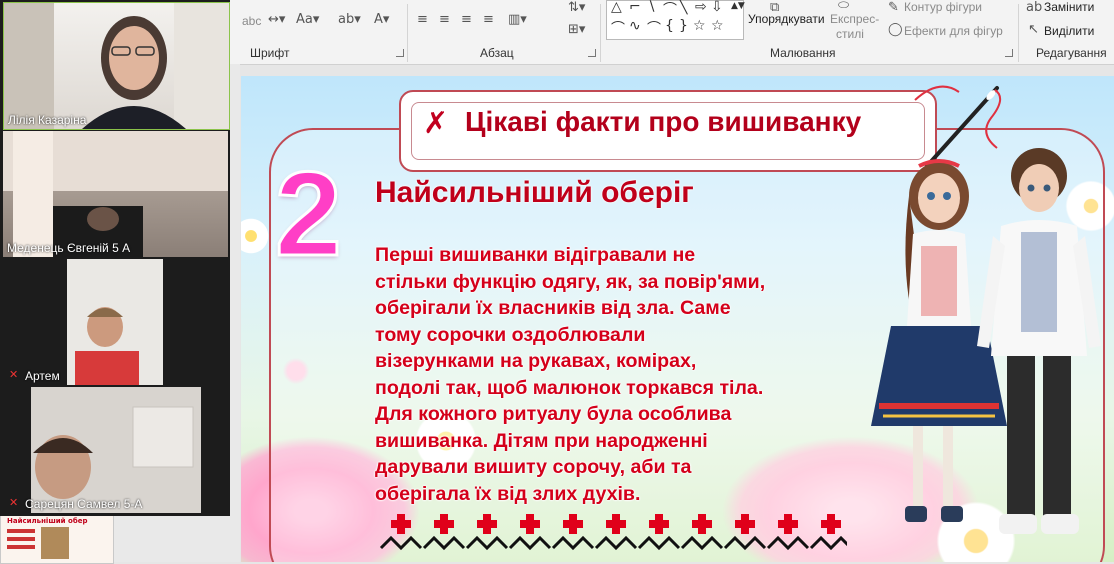 The image size is (1114, 564). Describe the element at coordinates (1071, 53) in the screenshot. I see `editing-group-label: Редагування` at that location.